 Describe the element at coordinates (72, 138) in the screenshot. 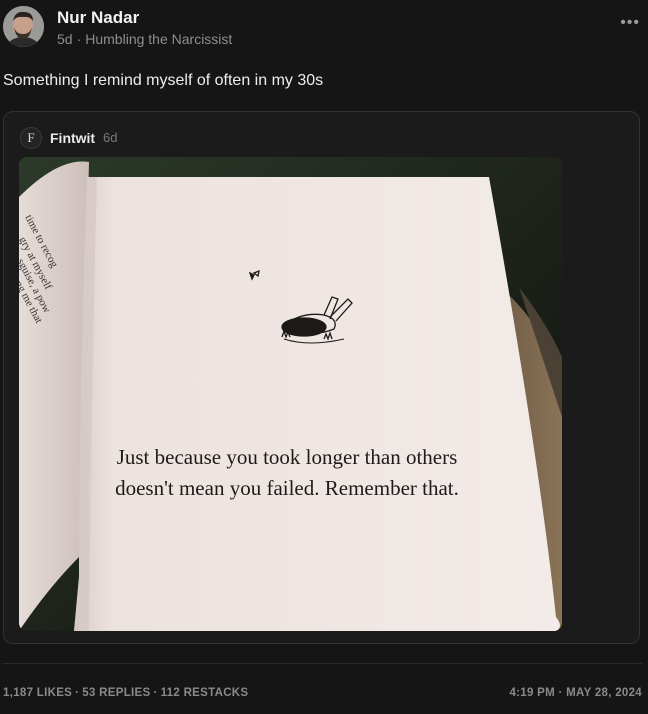

I see `quoted-author-name: Fintwit` at that location.